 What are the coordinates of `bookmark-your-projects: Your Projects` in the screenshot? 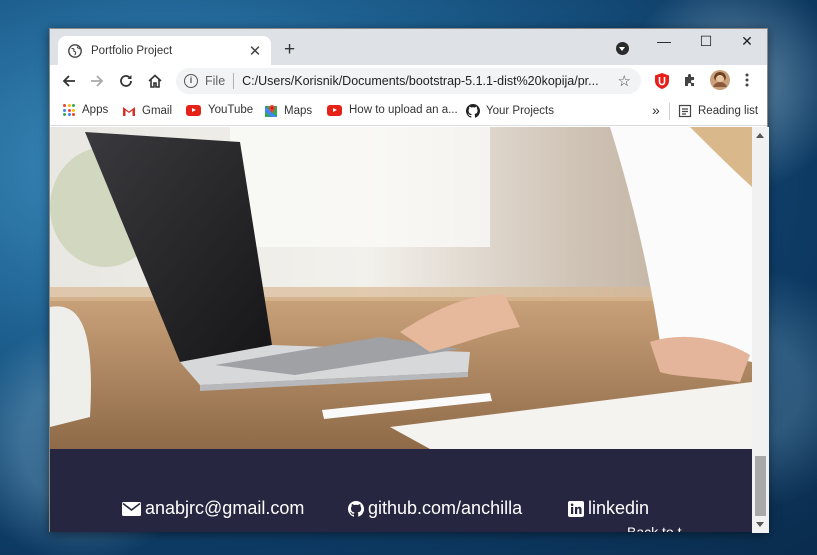 It's located at (510, 111).